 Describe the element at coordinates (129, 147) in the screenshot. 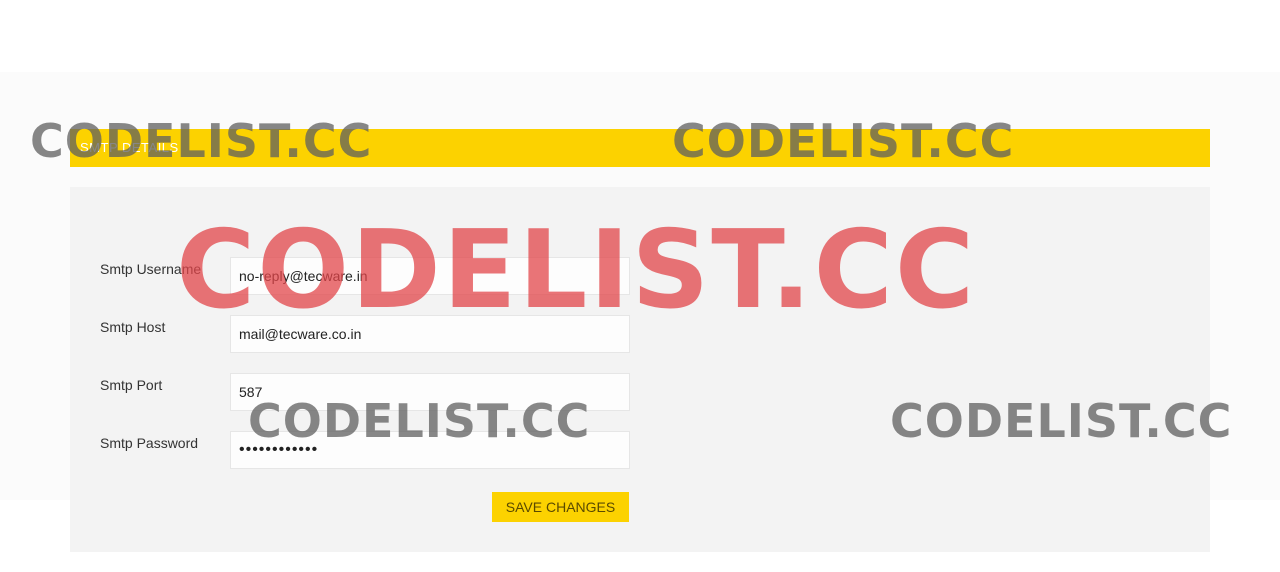

I see `section-title: SMTP DETAILS` at that location.